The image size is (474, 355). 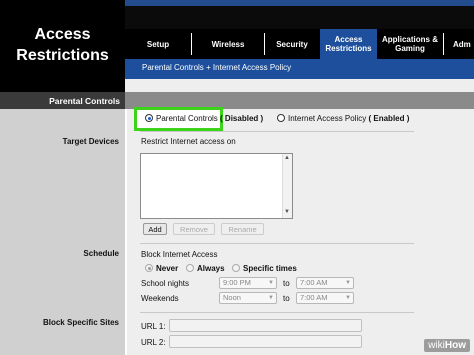 I want to click on tab-security-label: Security, so click(x=292, y=44).